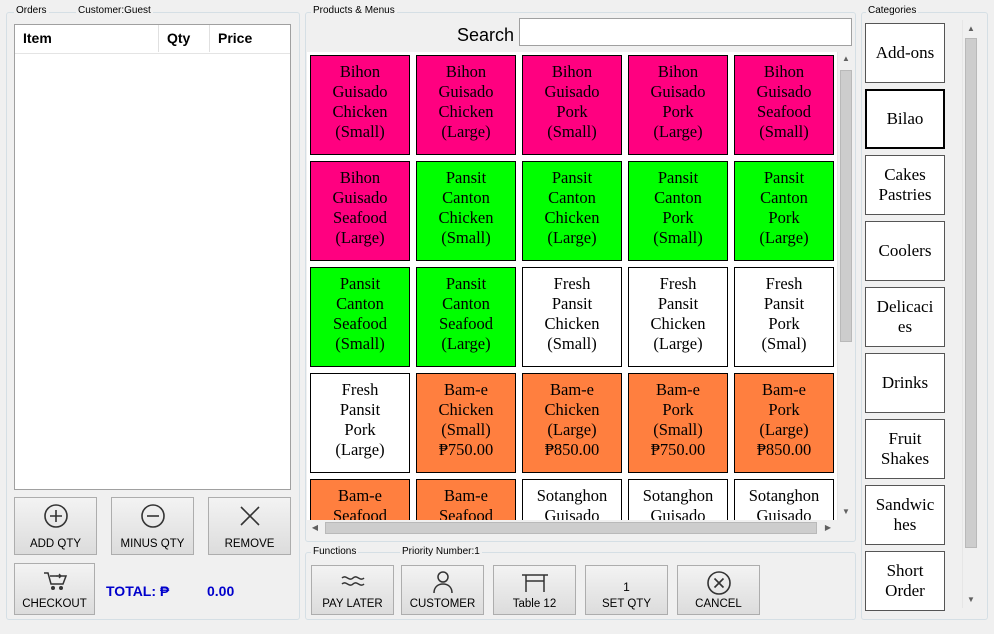 This screenshot has width=994, height=634. I want to click on search-input, so click(685, 32).